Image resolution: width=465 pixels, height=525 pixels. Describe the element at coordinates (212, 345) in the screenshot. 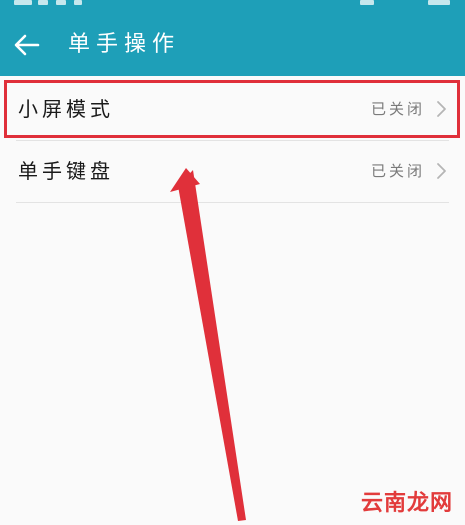

I see `arrow-shaft` at that location.